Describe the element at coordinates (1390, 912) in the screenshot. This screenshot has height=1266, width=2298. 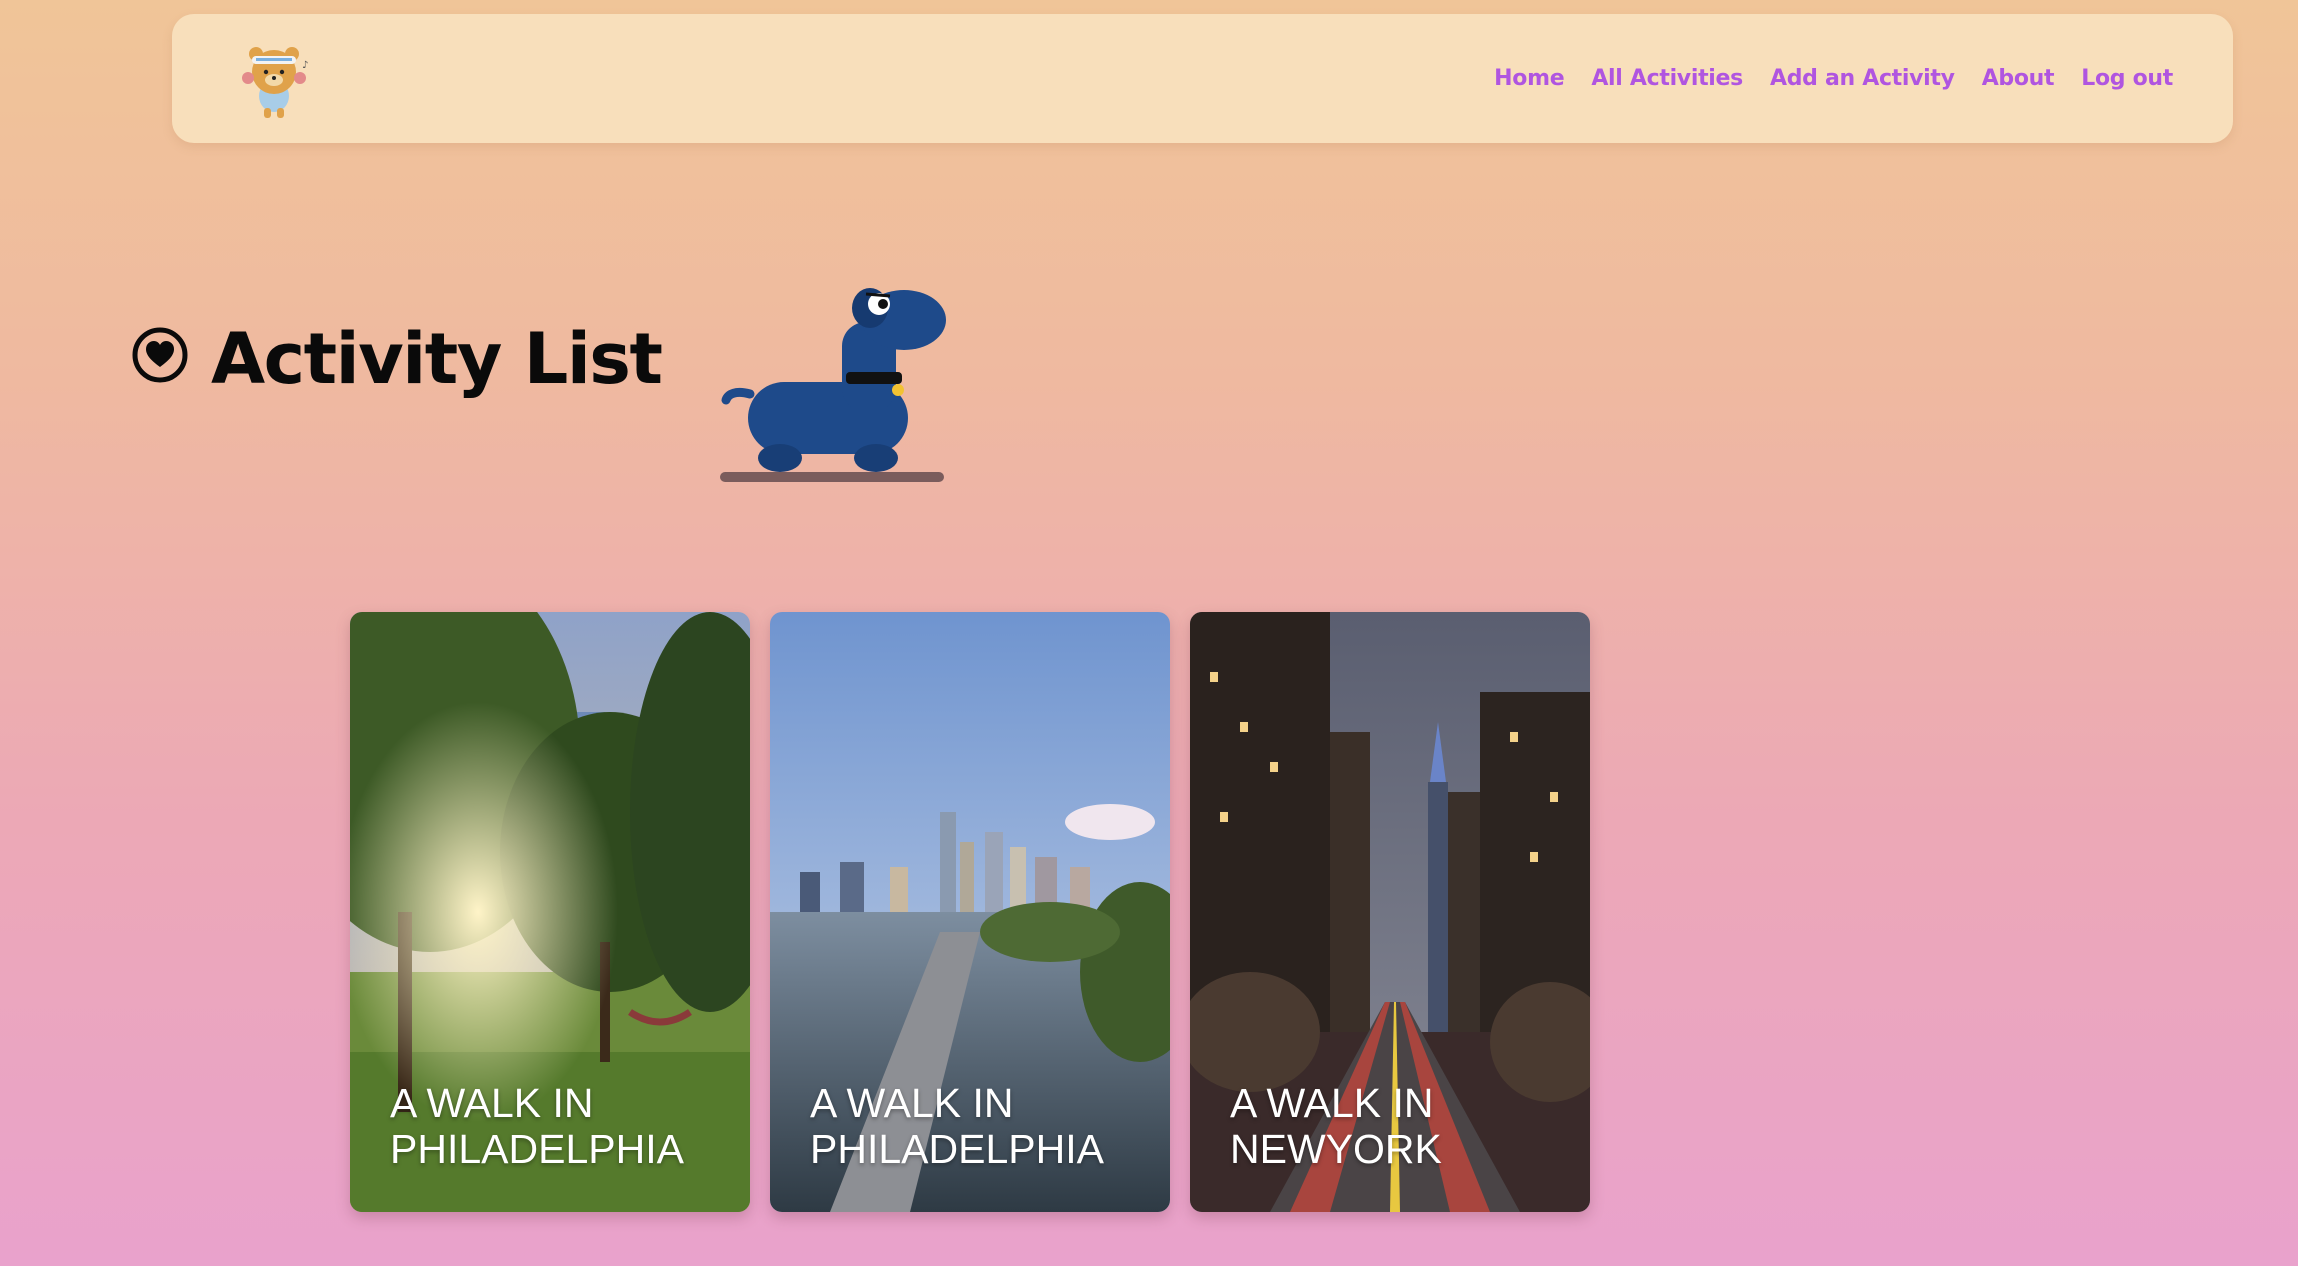
I see `activity-card: A WALK IN NEWYORK` at that location.